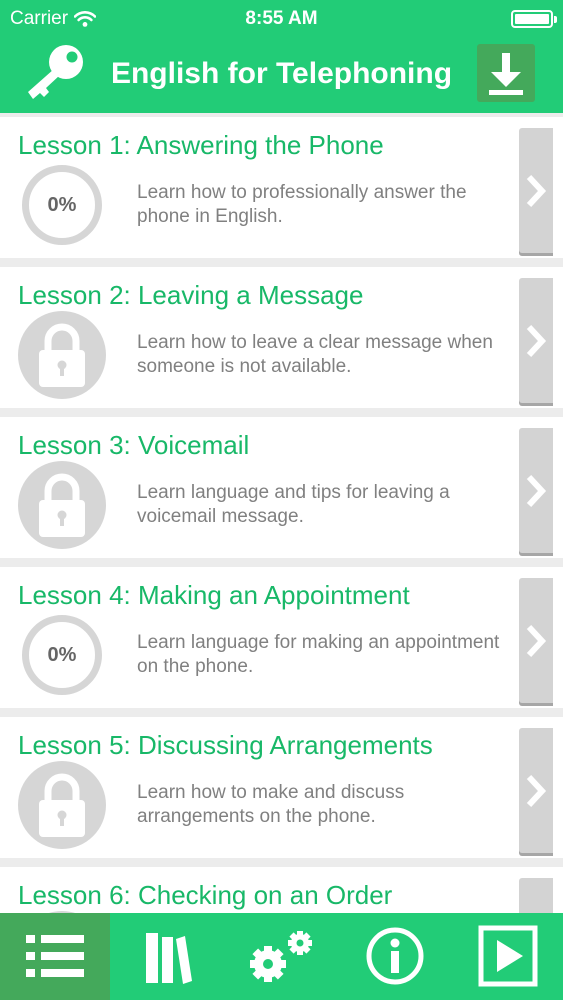 Image resolution: width=563 pixels, height=1000 pixels. What do you see at coordinates (133, 445) in the screenshot?
I see `lesson-title: Lesson 3: Voicemail` at bounding box center [133, 445].